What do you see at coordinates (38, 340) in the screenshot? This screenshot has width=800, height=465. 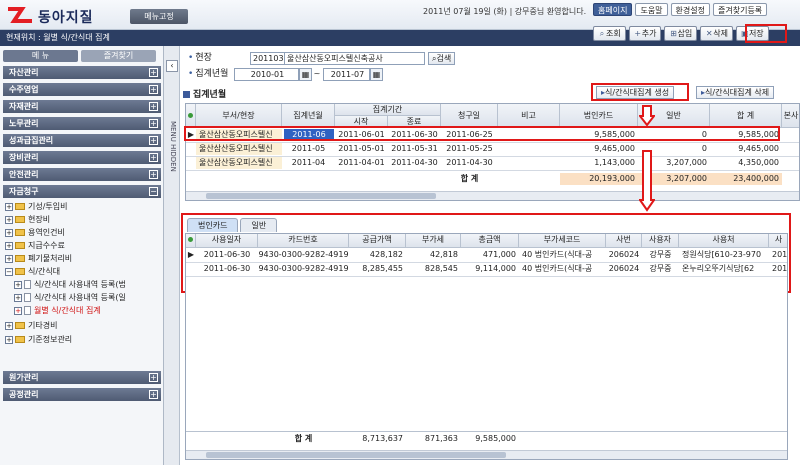 I see `tree-item: + 기준정보관리` at bounding box center [38, 340].